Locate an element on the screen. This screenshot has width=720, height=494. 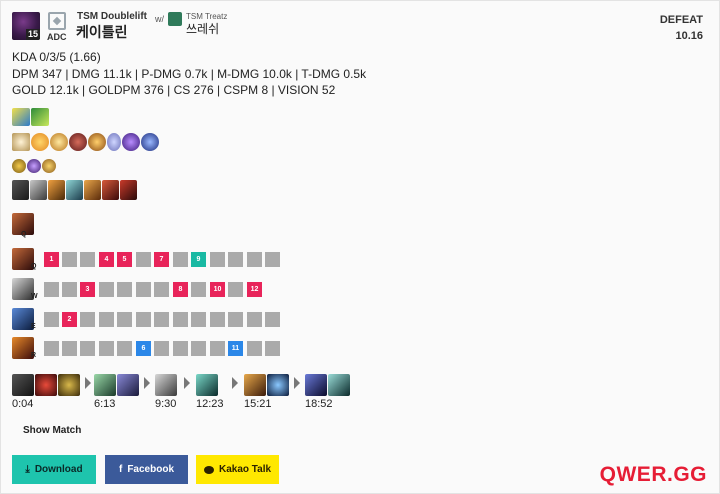
heal-spell-icon is located at coordinates (40, 117).